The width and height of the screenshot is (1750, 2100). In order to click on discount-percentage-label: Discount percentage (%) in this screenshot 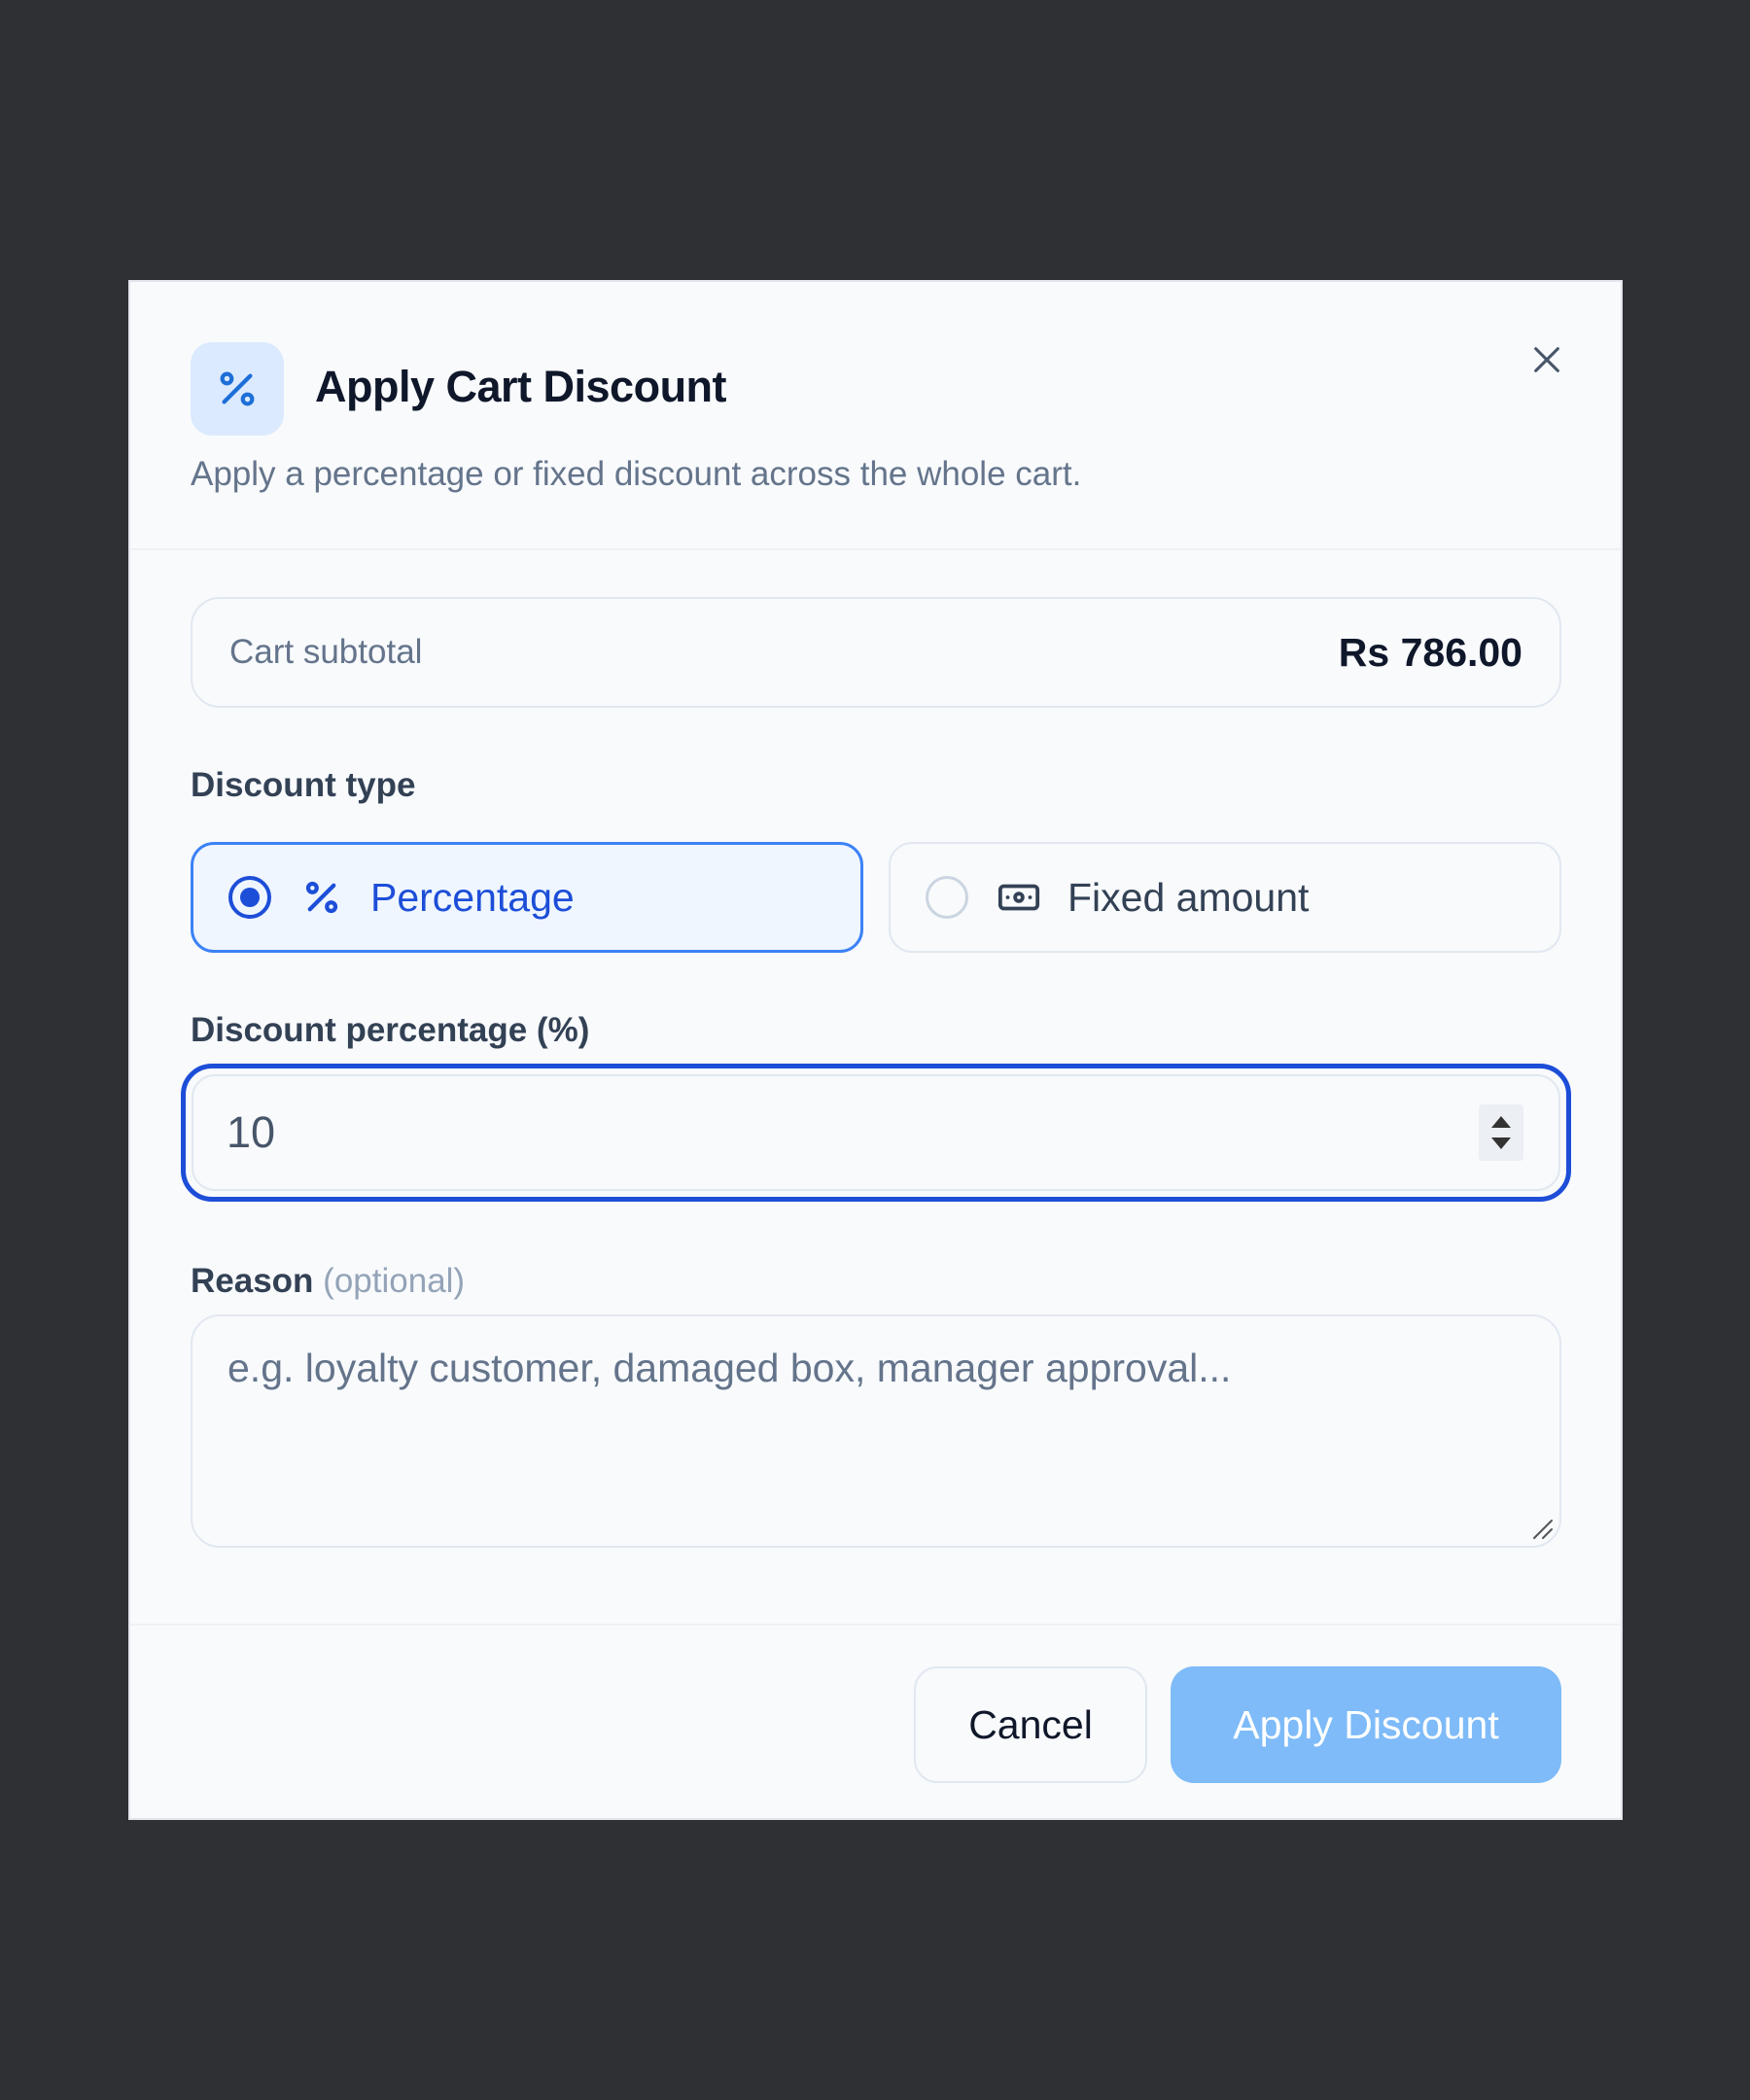, I will do `click(390, 1030)`.